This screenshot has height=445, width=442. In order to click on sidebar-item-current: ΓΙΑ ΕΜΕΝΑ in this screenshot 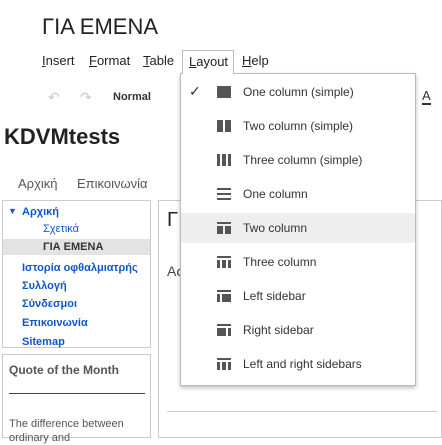, I will do `click(73, 247)`.